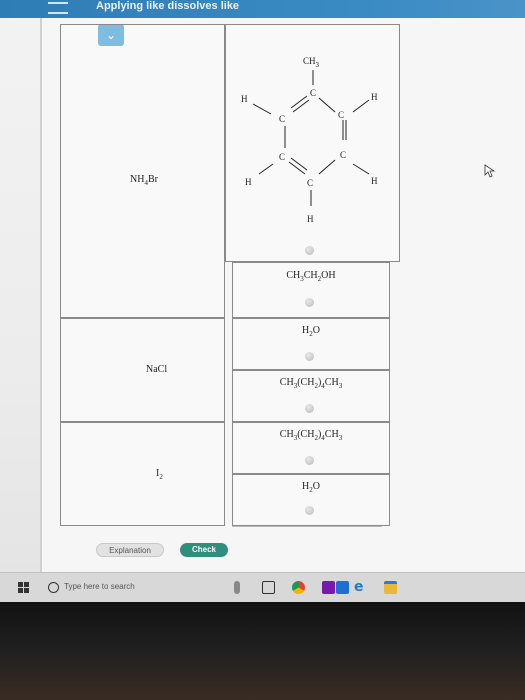 The height and width of the screenshot is (700, 525). Describe the element at coordinates (282, 119) in the screenshot. I see `atom-c3: C` at that location.